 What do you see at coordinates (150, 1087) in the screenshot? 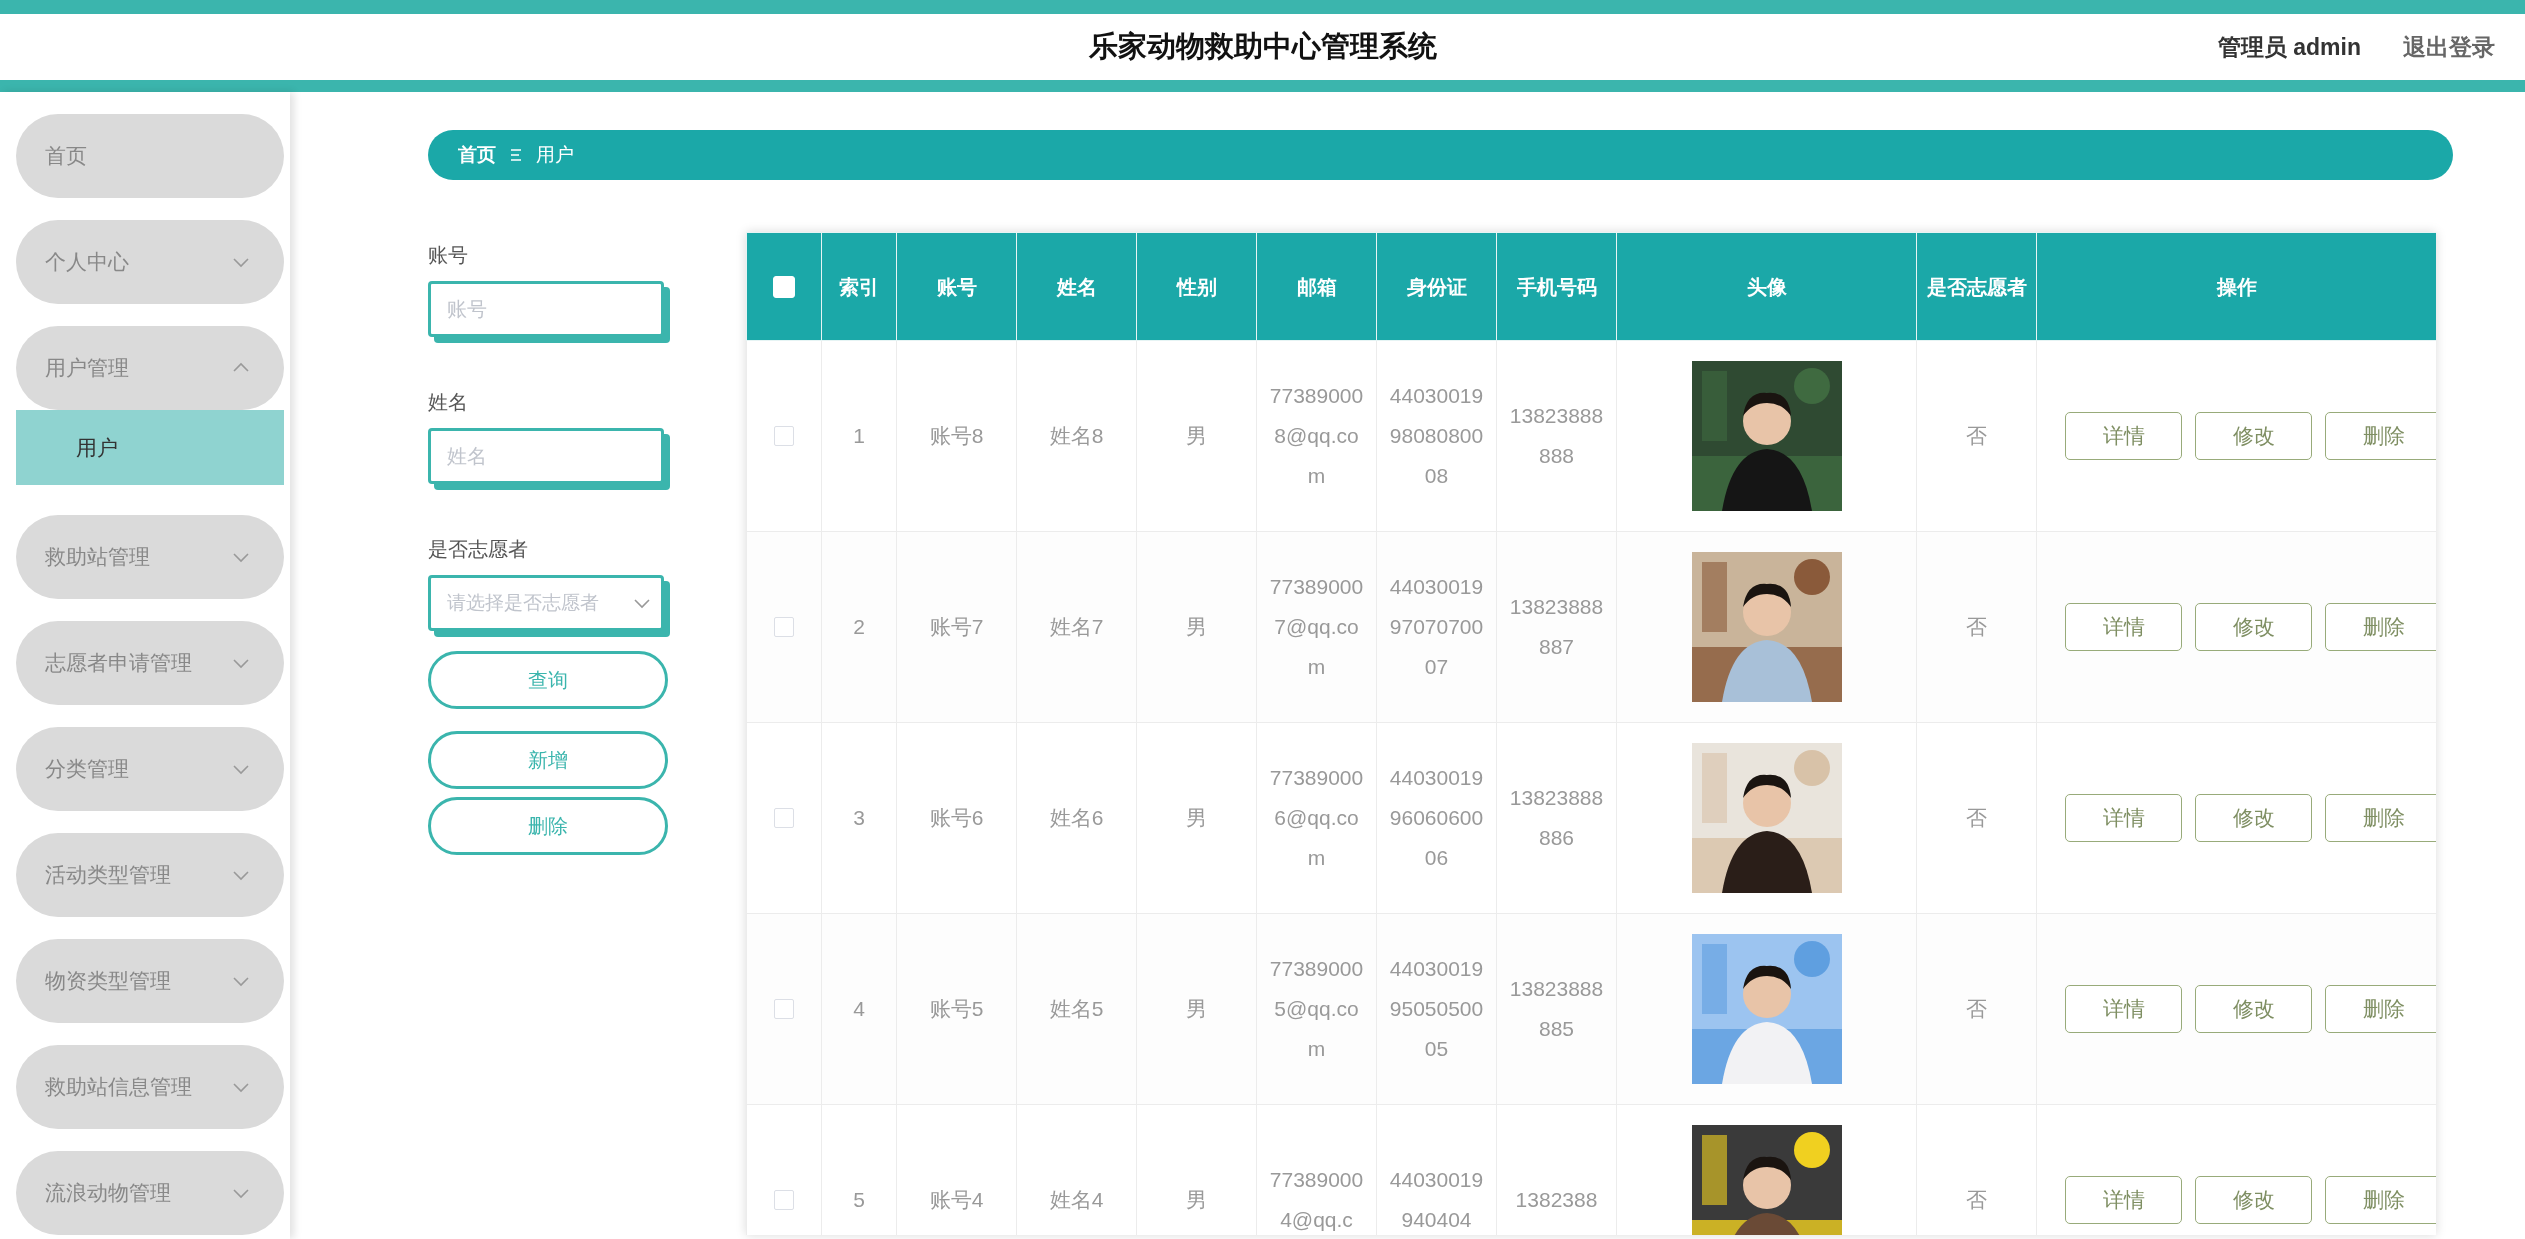
I see `menu-item: 救助站信息管理` at bounding box center [150, 1087].